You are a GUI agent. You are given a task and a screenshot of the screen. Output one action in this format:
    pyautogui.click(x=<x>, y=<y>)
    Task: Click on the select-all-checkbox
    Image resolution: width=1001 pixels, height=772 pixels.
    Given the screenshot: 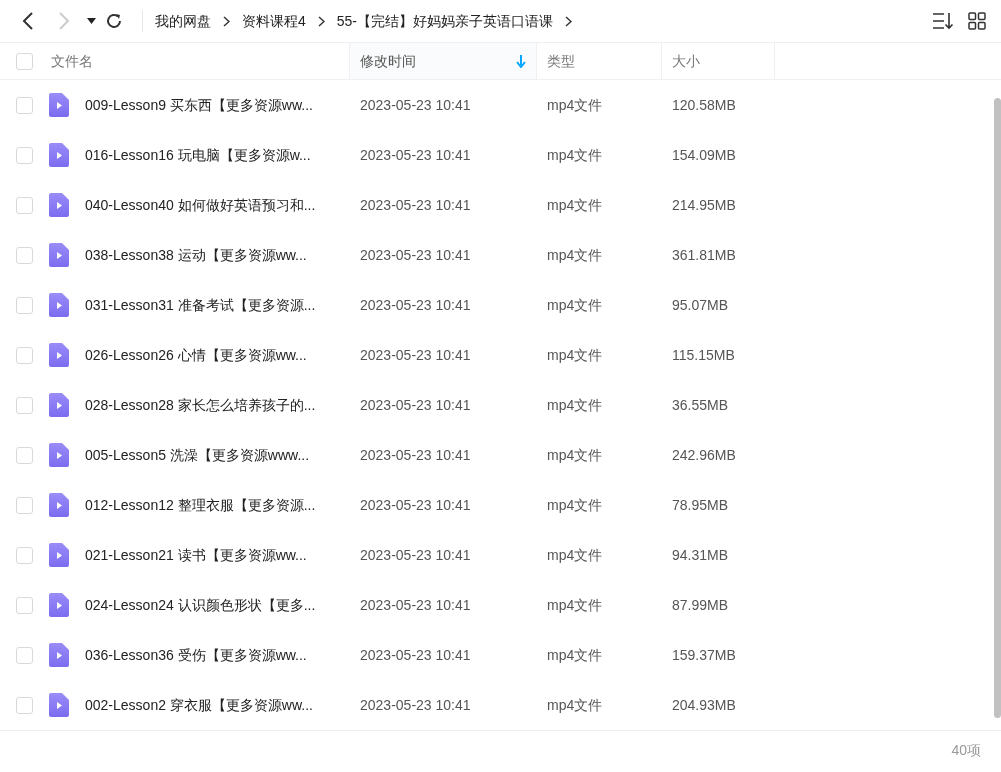 What is the action you would take?
    pyautogui.click(x=24, y=61)
    